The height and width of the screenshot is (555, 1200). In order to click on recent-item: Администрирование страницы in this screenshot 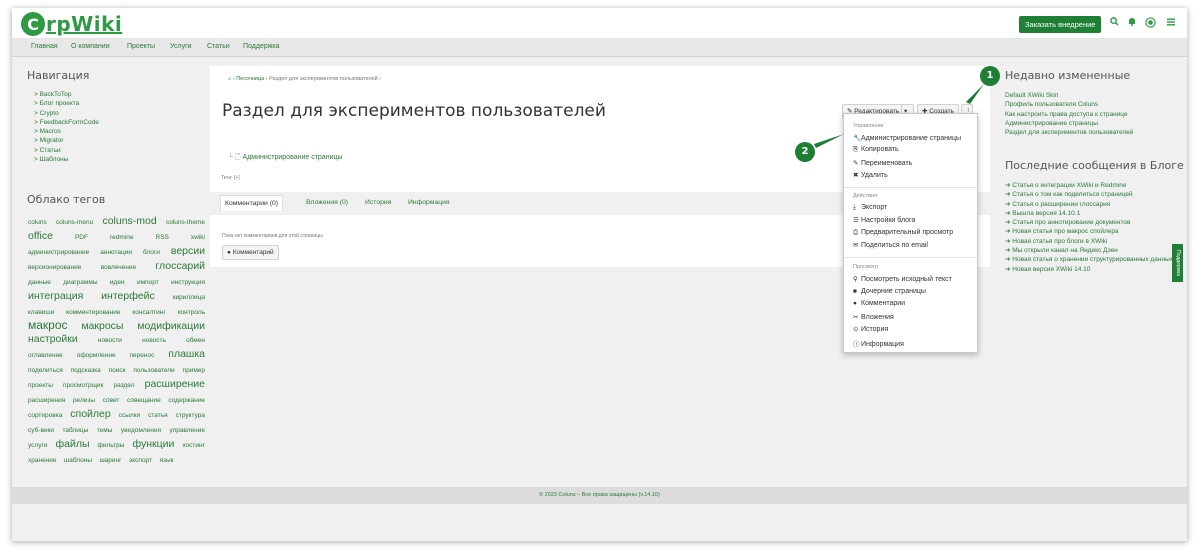, I will do `click(1090, 123)`.